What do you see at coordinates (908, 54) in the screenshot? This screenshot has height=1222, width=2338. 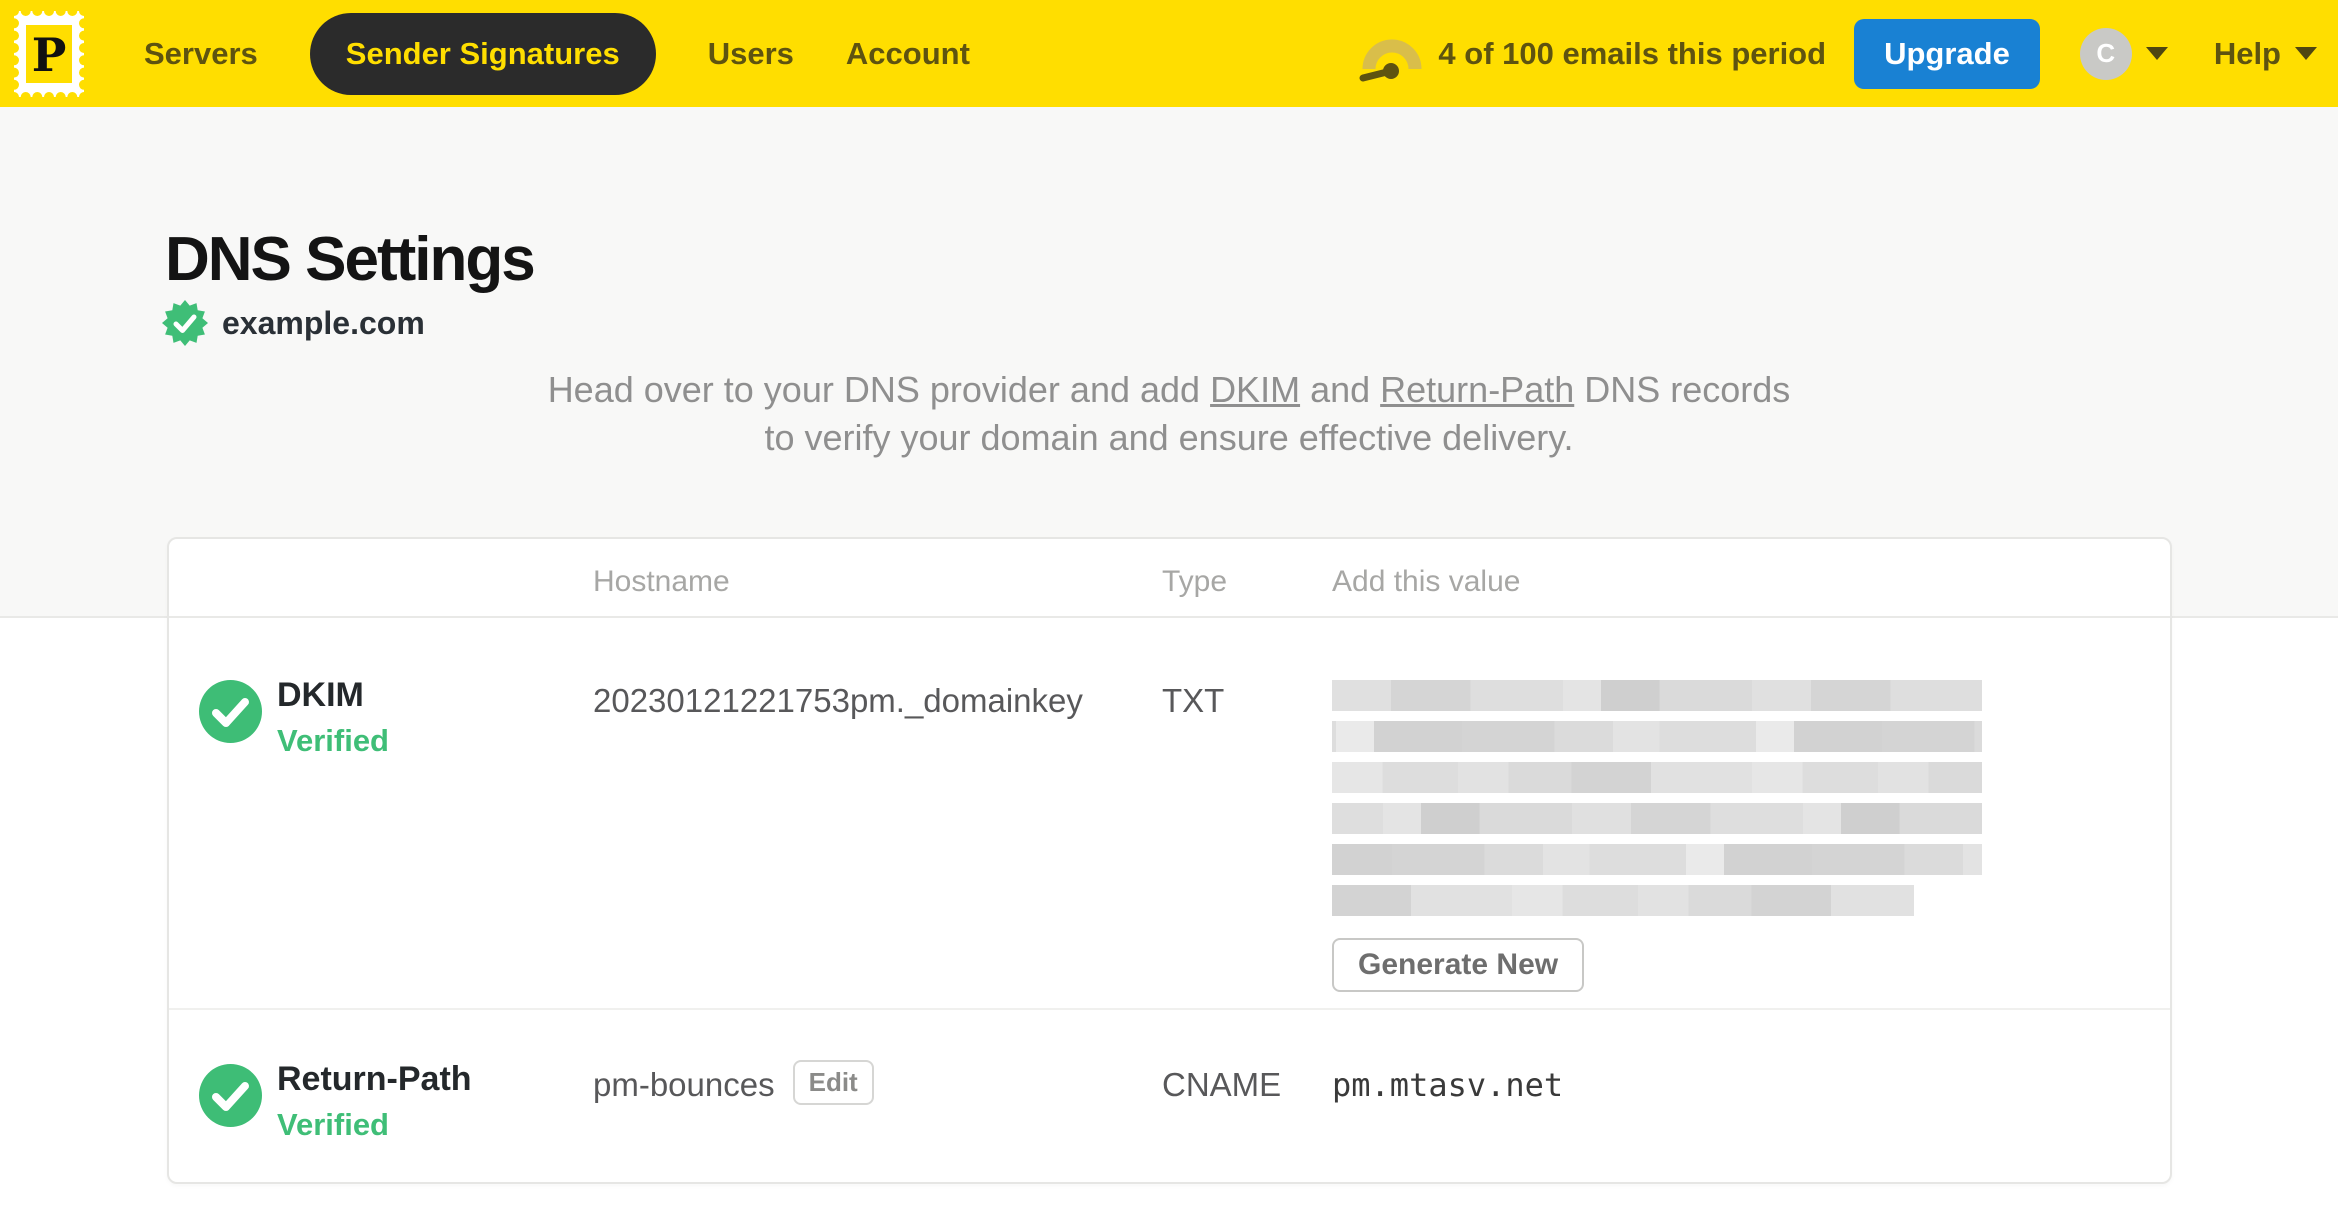 I see `nav-item-account: Account` at bounding box center [908, 54].